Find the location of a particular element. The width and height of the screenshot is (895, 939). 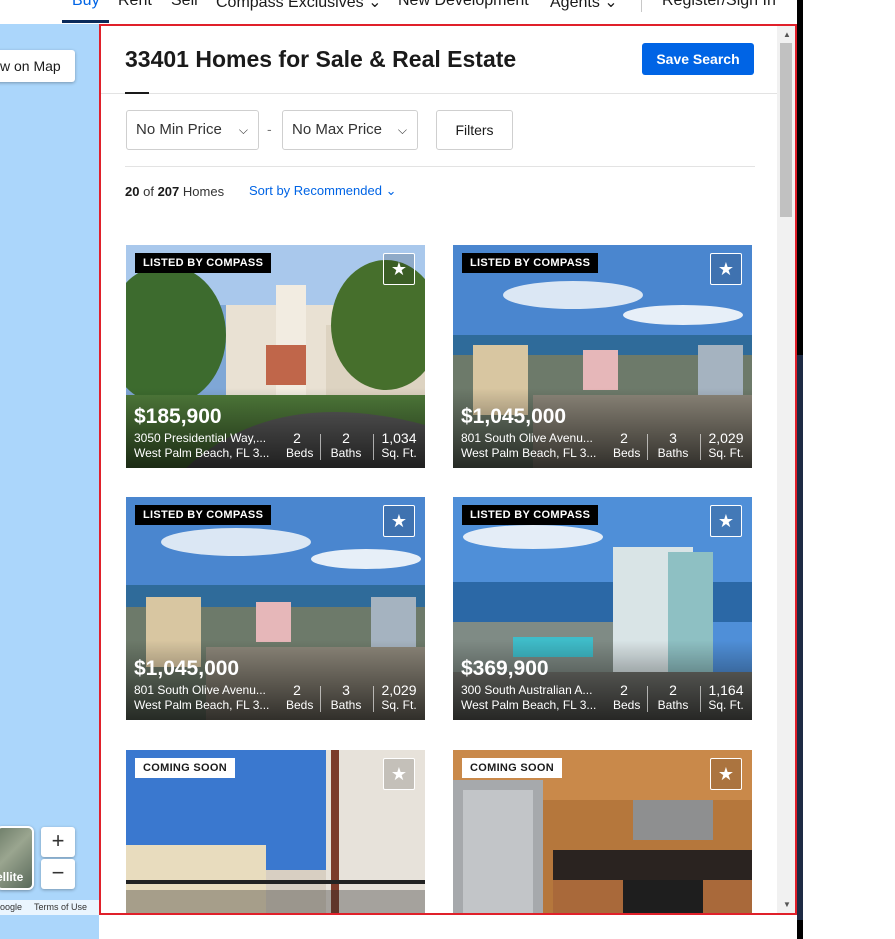

zoom-in-button: + is located at coordinates (58, 842).